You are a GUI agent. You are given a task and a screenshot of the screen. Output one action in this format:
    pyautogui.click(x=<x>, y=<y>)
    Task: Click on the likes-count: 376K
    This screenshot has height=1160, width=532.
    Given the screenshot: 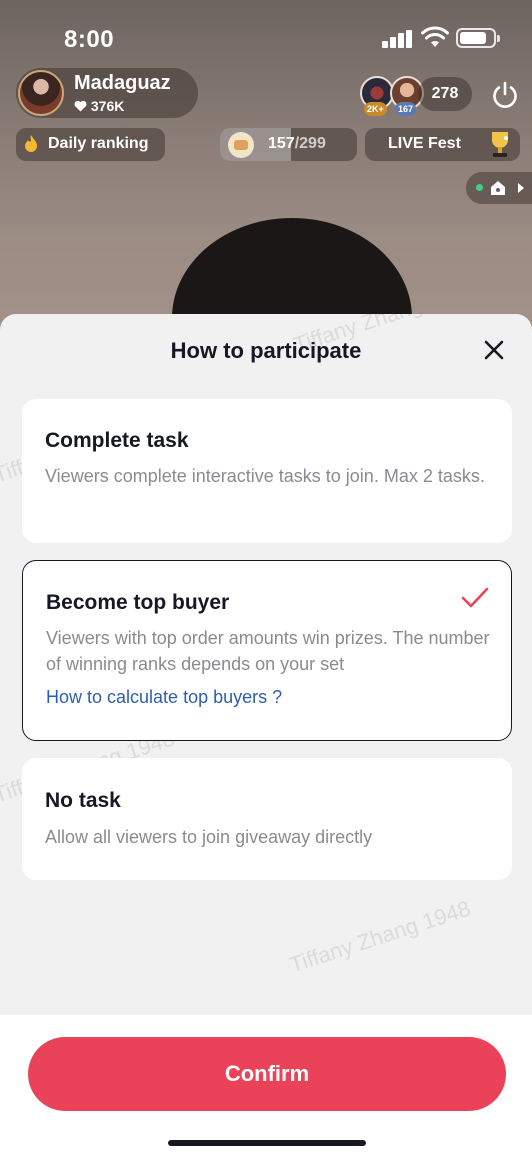 What is the action you would take?
    pyautogui.click(x=107, y=106)
    